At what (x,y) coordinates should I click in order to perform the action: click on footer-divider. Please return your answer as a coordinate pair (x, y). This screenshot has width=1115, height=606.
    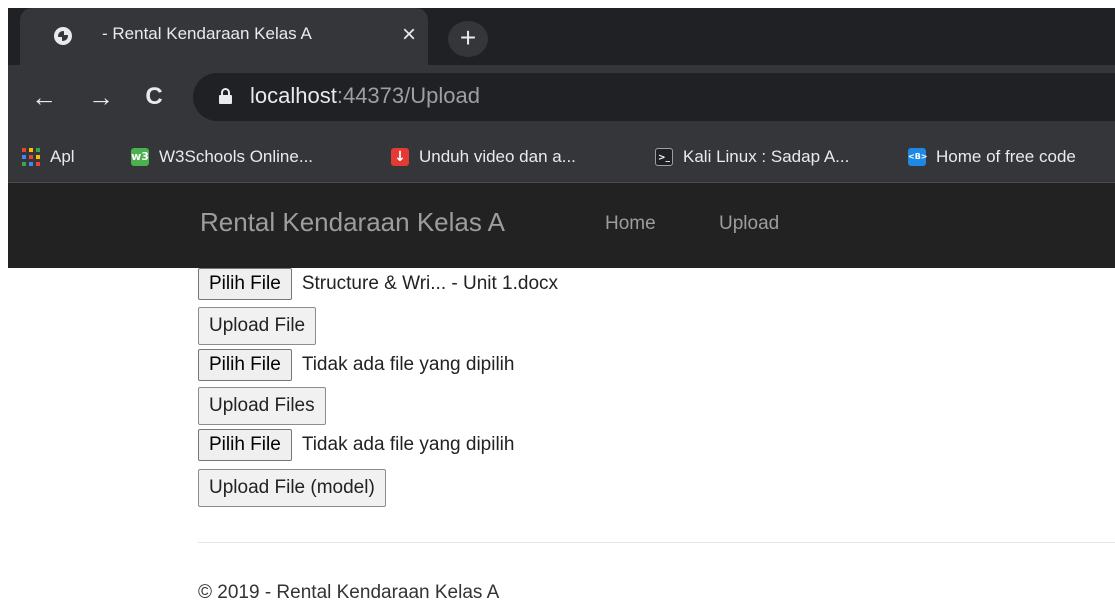
    Looking at the image, I should click on (656, 542).